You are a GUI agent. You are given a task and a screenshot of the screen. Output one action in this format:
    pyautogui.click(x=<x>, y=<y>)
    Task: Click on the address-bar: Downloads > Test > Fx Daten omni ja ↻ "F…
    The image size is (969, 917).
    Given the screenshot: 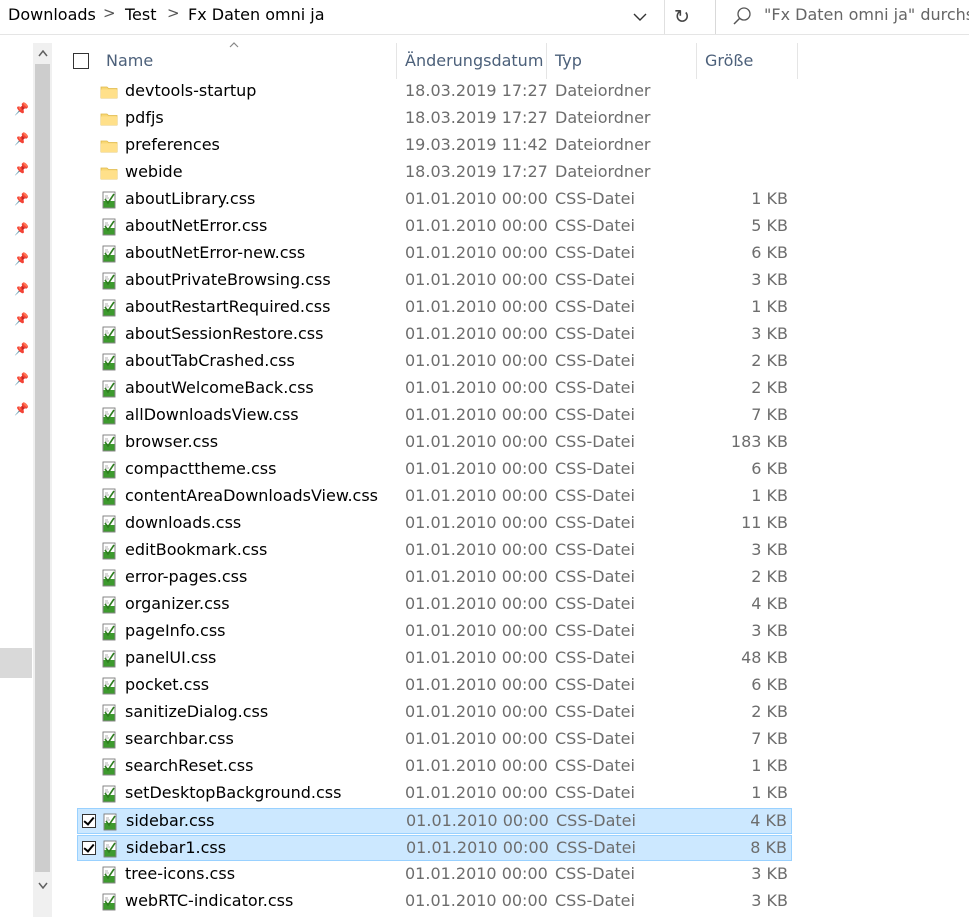 What is the action you would take?
    pyautogui.click(x=484, y=17)
    